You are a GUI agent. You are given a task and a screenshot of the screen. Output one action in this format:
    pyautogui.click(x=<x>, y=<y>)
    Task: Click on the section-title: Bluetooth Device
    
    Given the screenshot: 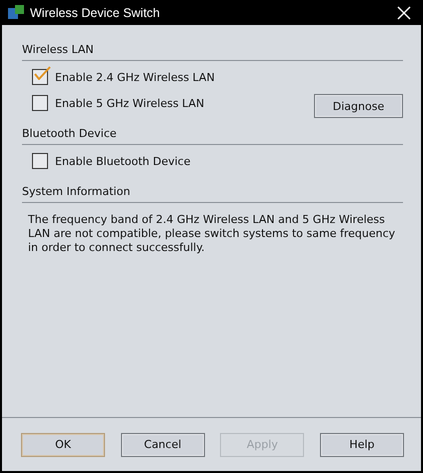 What is the action you would take?
    pyautogui.click(x=69, y=133)
    